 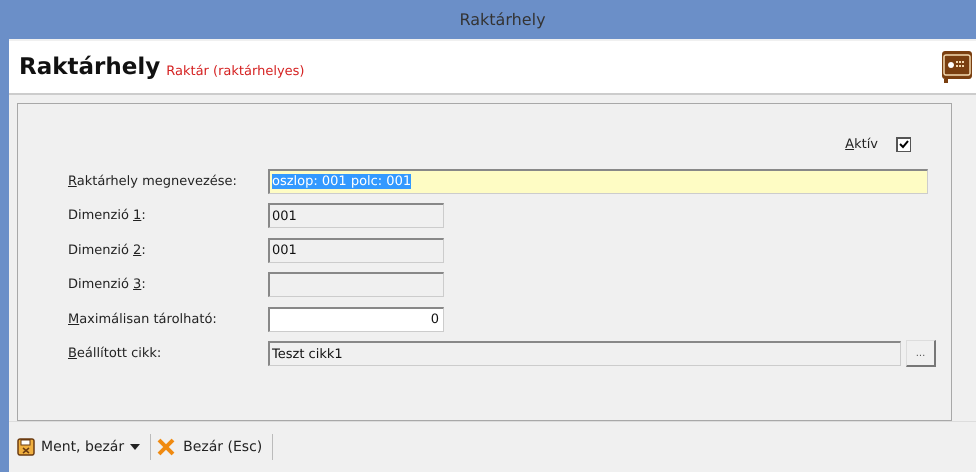 What do you see at coordinates (107, 250) in the screenshot?
I see `field-label: Dimenzió 2:` at bounding box center [107, 250].